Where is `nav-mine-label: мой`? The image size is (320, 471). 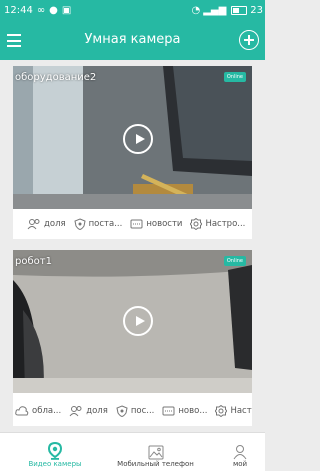
nav-mine-label: мой is located at coordinates (240, 464).